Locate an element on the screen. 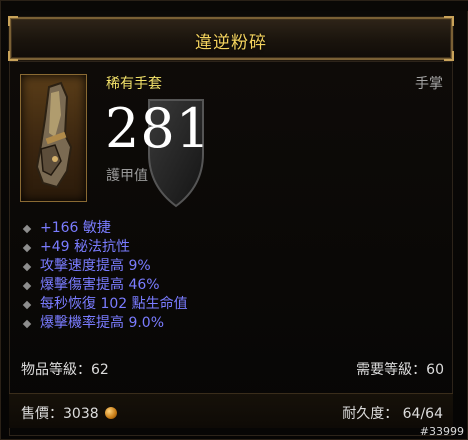 This screenshot has width=468, height=440. property-text: 爆擊機率提高 9.0% is located at coordinates (102, 323).